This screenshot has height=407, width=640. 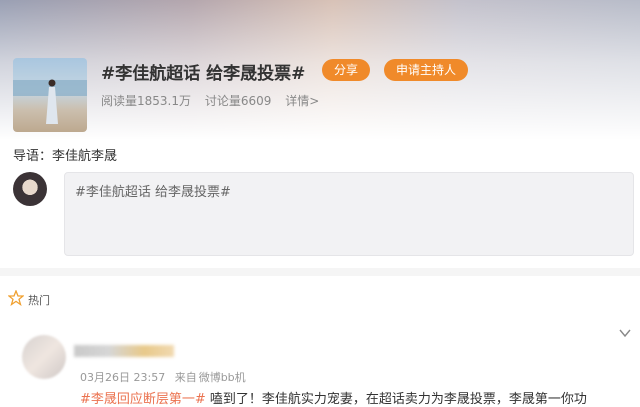 What do you see at coordinates (238, 101) in the screenshot?
I see `discussion-count: 讨论量6609` at bounding box center [238, 101].